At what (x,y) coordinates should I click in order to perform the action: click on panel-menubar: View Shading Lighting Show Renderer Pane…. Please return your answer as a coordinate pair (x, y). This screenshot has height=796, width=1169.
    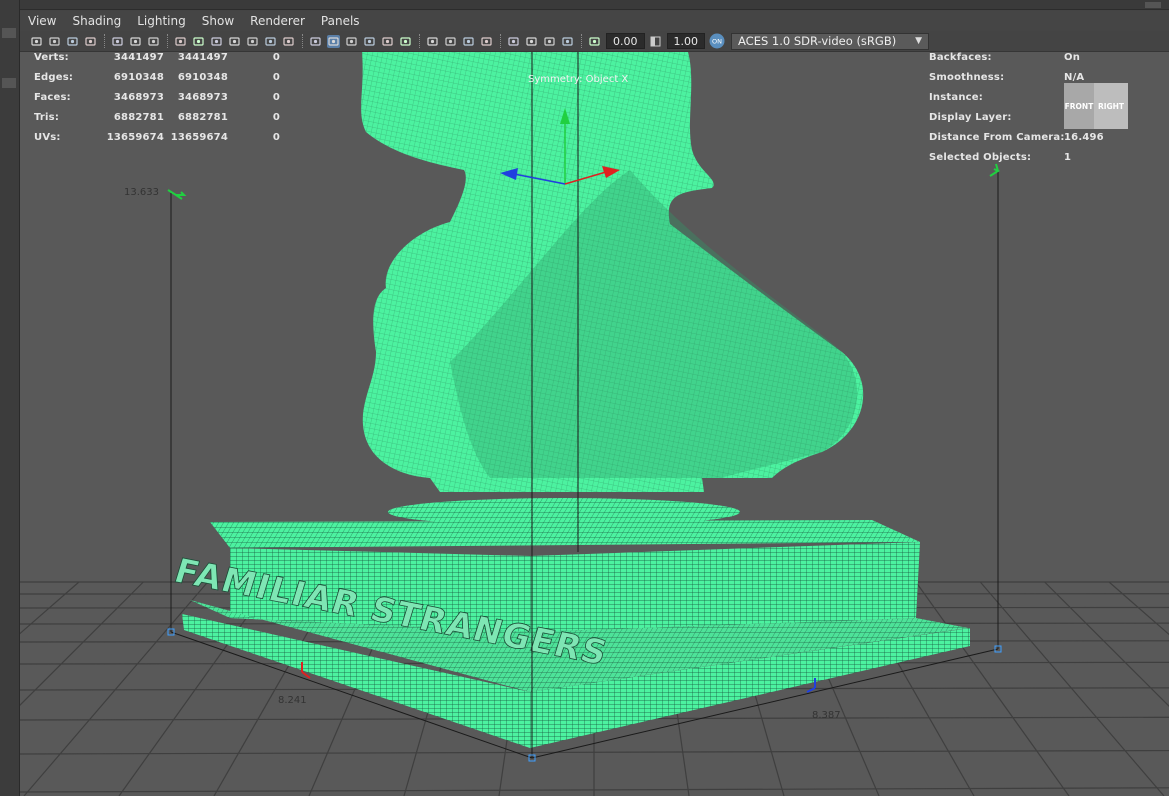
    Looking at the image, I should click on (594, 21).